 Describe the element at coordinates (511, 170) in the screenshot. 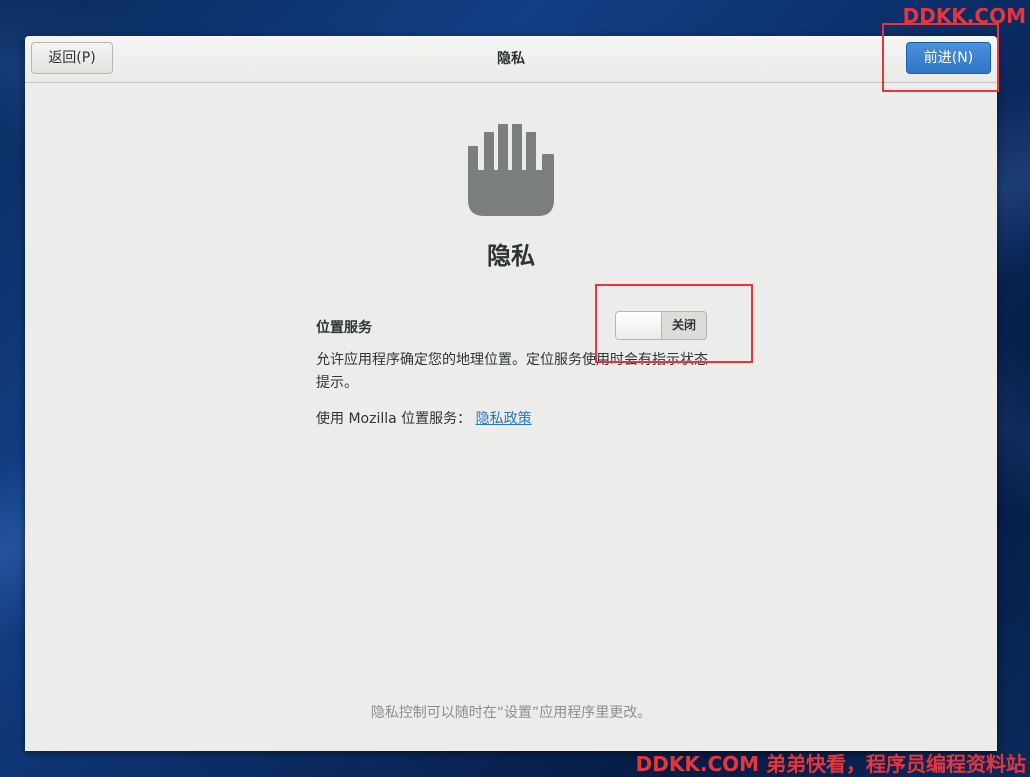

I see `hand-stop-icon` at that location.